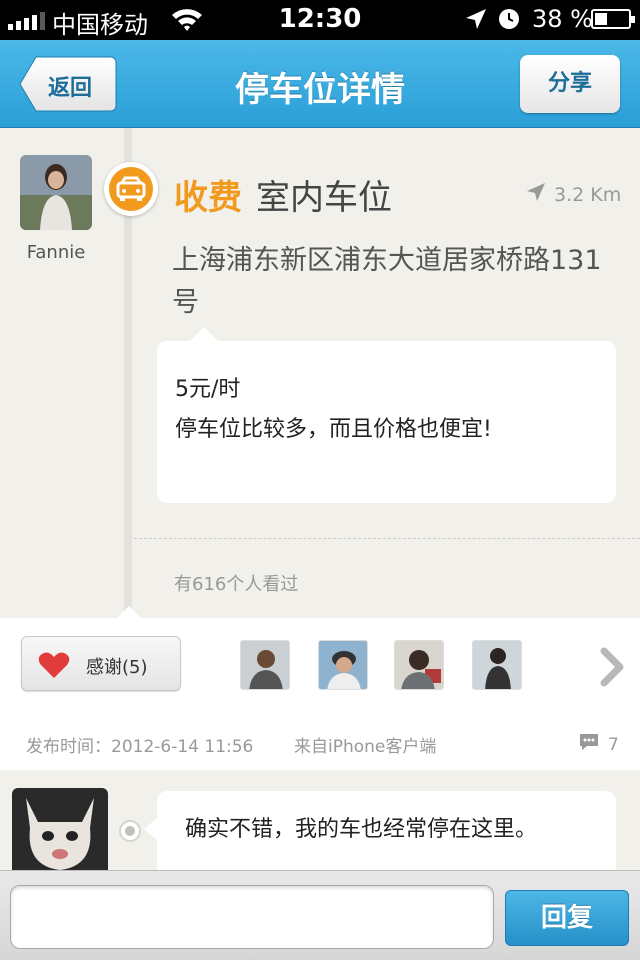 This screenshot has height=960, width=640. Describe the element at coordinates (130, 831) in the screenshot. I see `timeline-dot` at that location.